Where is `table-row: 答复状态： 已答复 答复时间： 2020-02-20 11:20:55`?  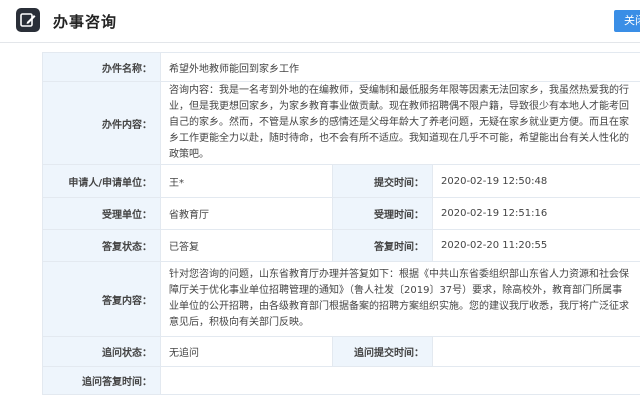 table-row: 答复状态： 已答复 答复时间： 2020-02-20 11:20:55 is located at coordinates (341, 245).